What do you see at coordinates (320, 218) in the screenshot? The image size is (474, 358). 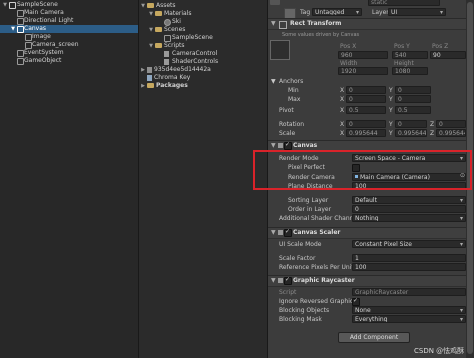 I see `shader-channels-label: Additional Shader Channels` at bounding box center [320, 218].